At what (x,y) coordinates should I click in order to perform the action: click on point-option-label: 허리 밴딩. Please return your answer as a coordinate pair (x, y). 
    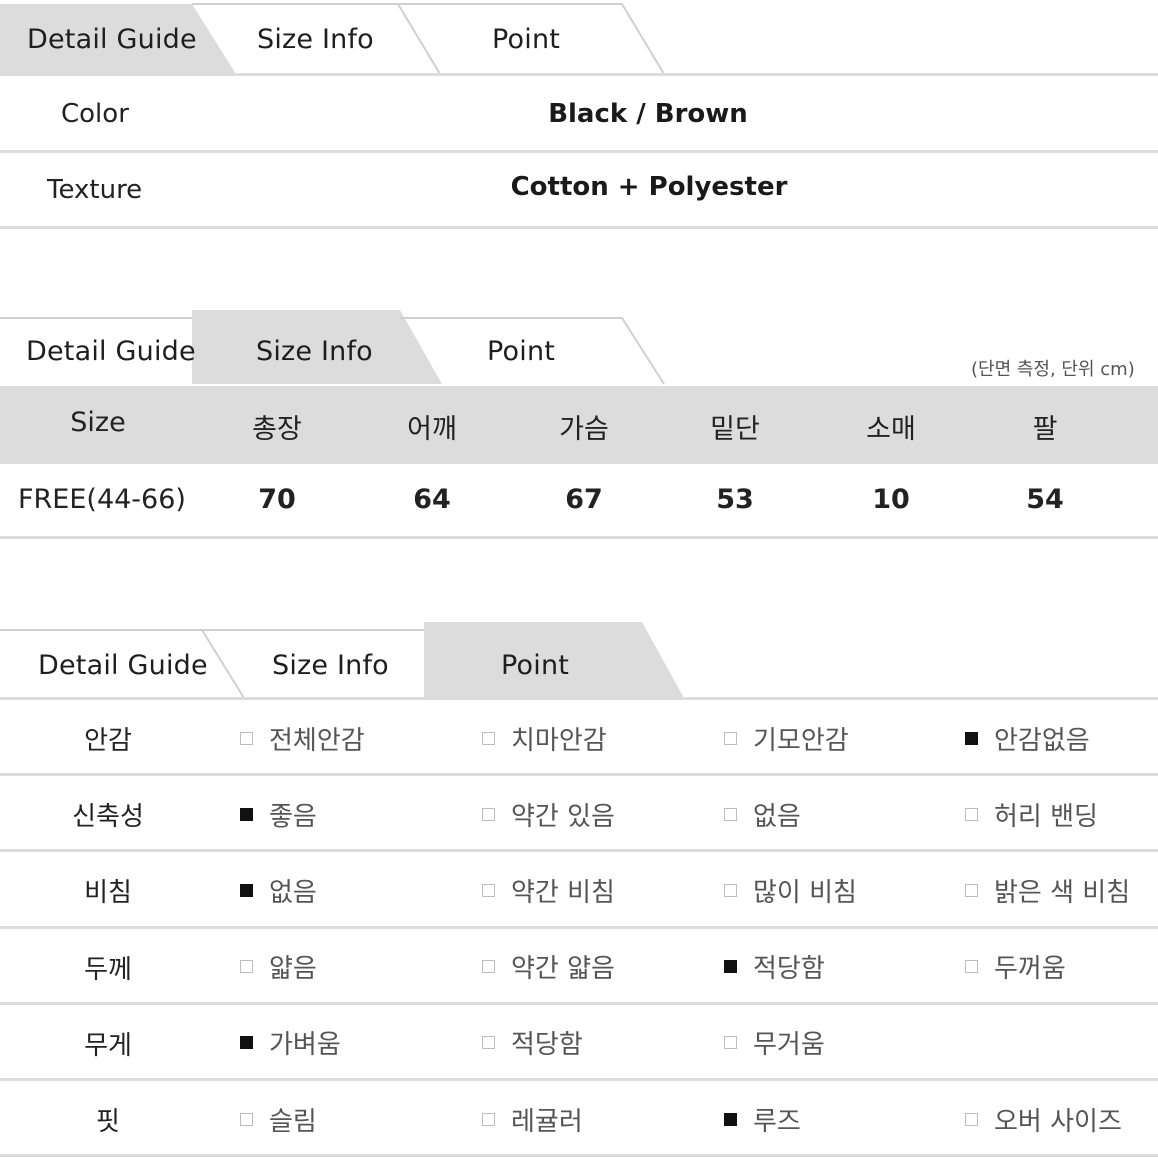
    Looking at the image, I should click on (1046, 816).